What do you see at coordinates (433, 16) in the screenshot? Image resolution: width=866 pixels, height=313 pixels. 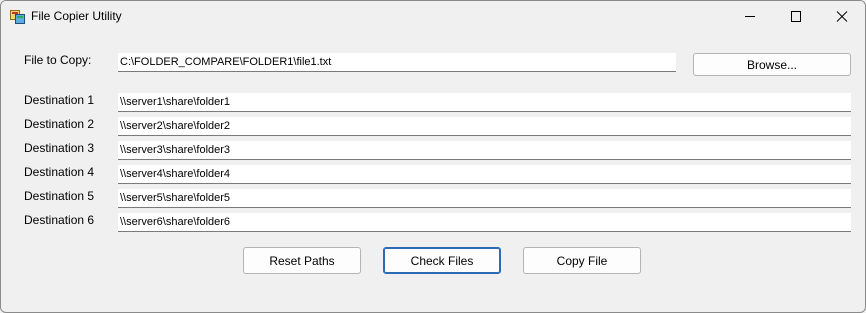 I see `title-bar: File Copier Utility` at bounding box center [433, 16].